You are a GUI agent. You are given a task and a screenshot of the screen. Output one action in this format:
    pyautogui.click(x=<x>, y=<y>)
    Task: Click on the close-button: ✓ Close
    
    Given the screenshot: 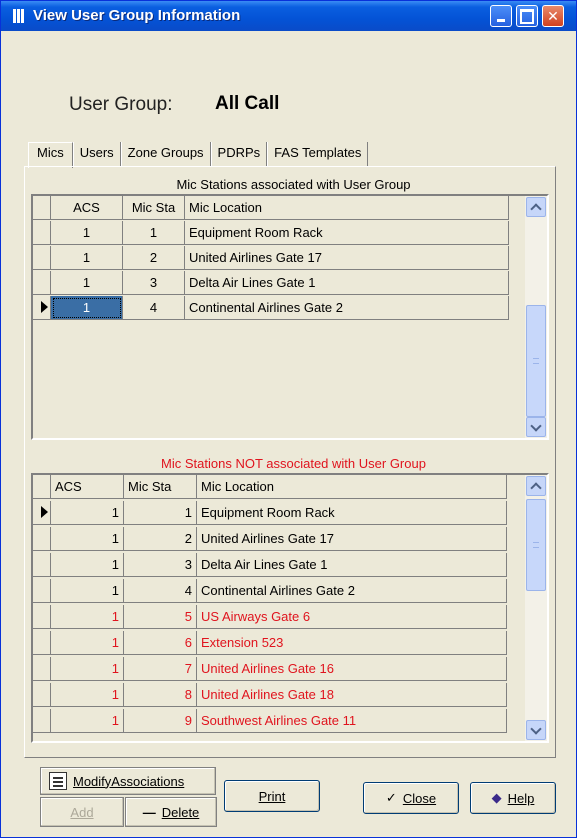 What is the action you would take?
    pyautogui.click(x=411, y=798)
    